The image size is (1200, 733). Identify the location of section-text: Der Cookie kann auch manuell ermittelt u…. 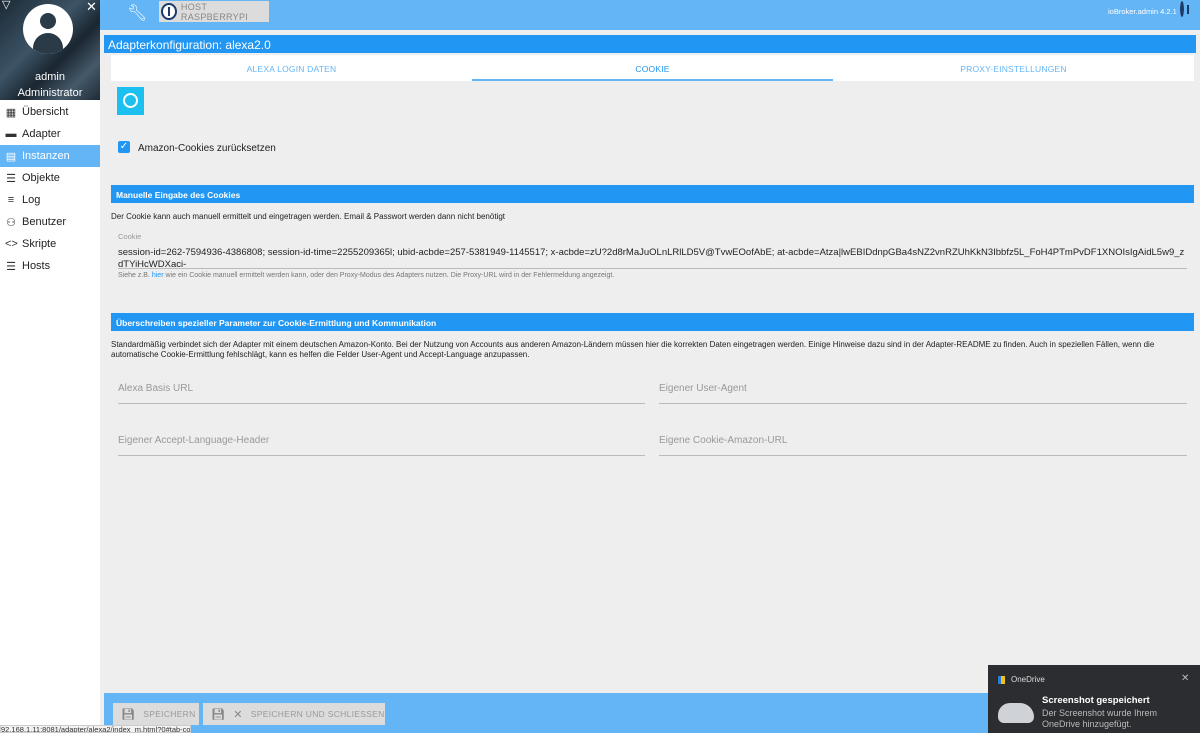
(308, 216).